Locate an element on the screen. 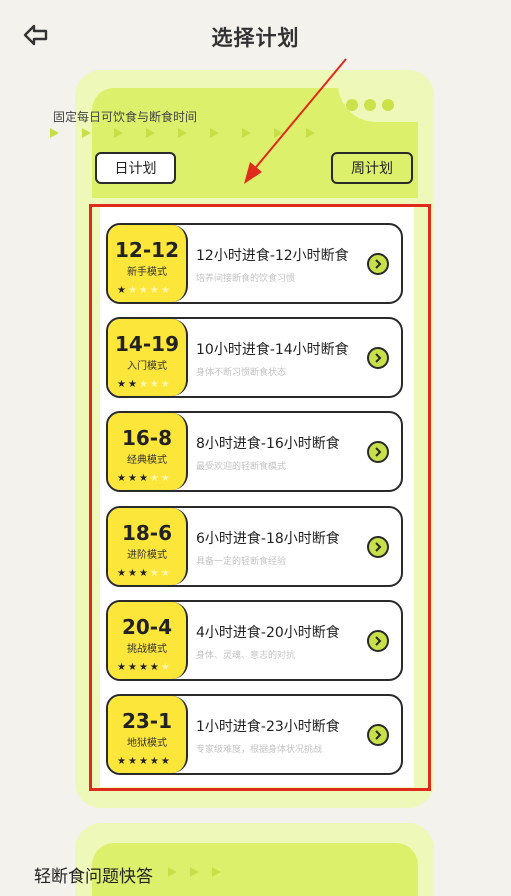 This screenshot has width=511, height=896. plan-item-18-6: 18-6 进阶模式 ★ ★ ★ ★ ★ 6小时进食-18小时断食 具备一定的轻断食经验 is located at coordinates (254, 546).